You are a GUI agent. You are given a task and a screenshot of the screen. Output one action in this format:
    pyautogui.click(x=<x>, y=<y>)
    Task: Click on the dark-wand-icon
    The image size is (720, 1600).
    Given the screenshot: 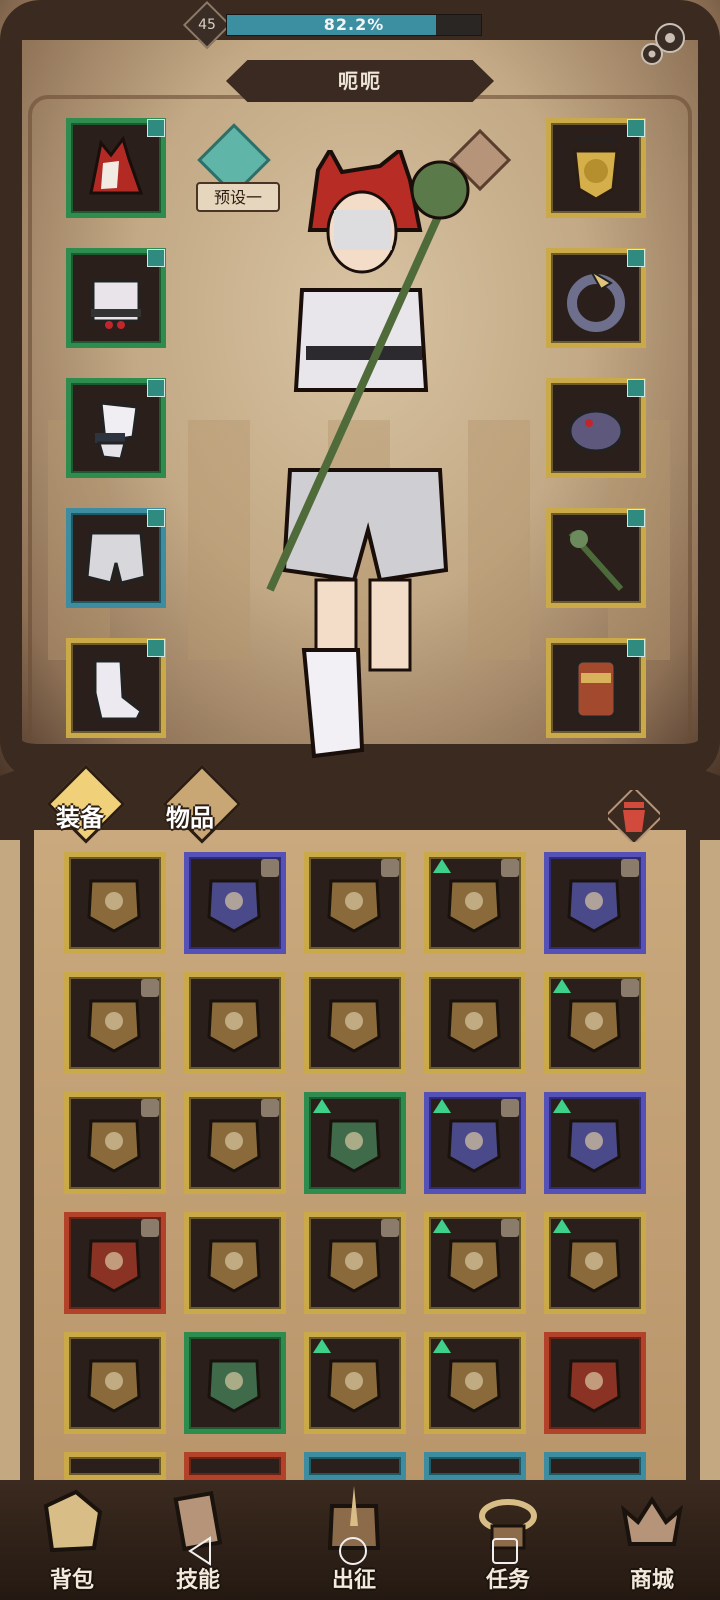 What is the action you would take?
    pyautogui.click(x=234, y=1026)
    